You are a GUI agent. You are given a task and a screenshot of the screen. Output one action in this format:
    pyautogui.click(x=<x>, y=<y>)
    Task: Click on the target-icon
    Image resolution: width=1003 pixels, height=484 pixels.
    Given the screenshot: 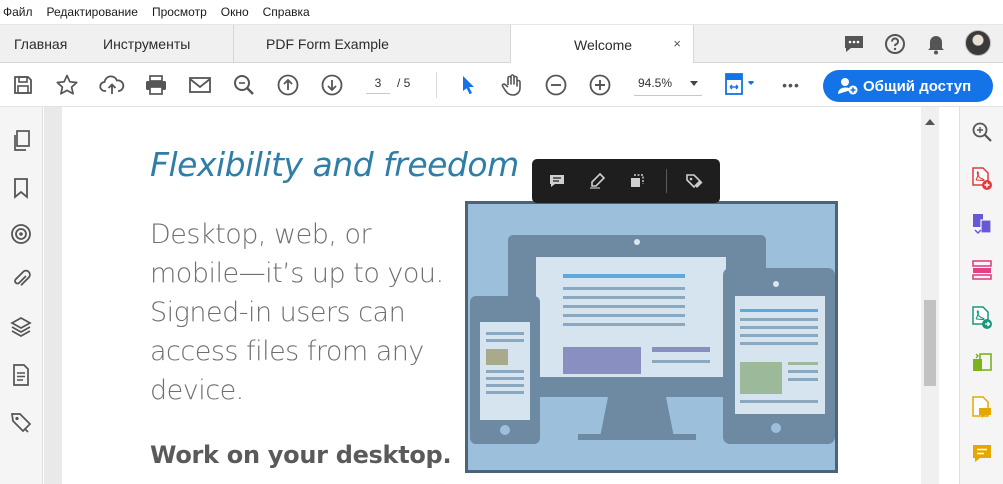 What is the action you would take?
    pyautogui.click(x=21, y=234)
    